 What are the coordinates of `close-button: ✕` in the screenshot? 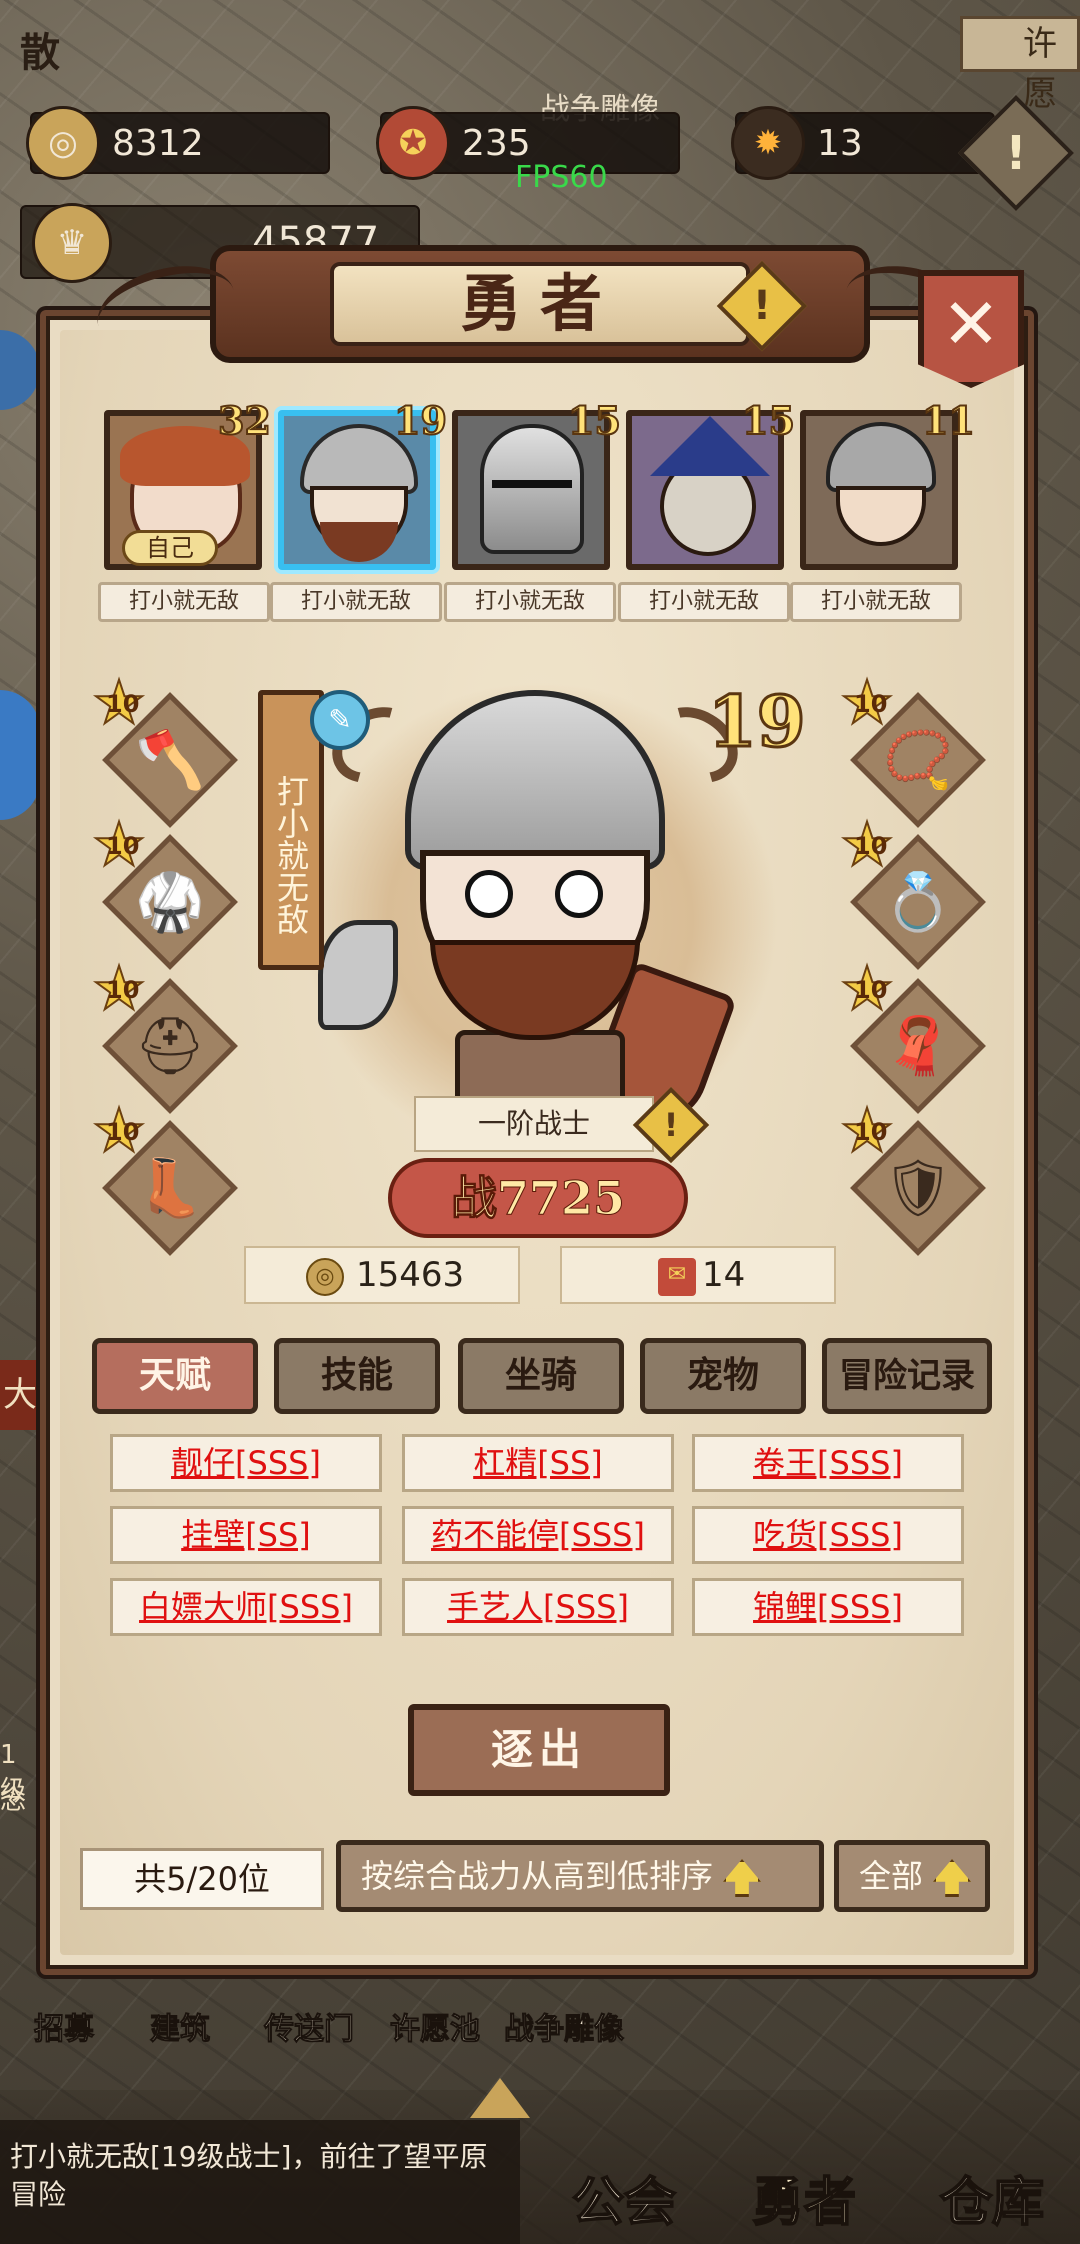 It's located at (971, 329).